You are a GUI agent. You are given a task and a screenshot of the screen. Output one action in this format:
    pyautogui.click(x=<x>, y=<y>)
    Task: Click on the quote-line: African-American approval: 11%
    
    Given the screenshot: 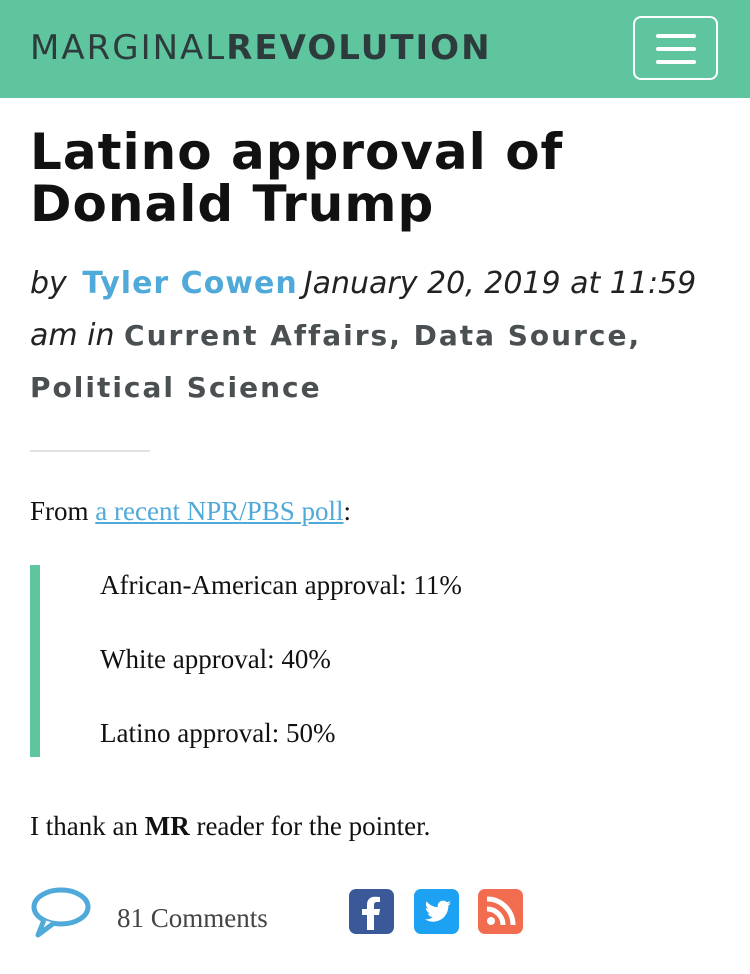 What is the action you would take?
    pyautogui.click(x=281, y=585)
    